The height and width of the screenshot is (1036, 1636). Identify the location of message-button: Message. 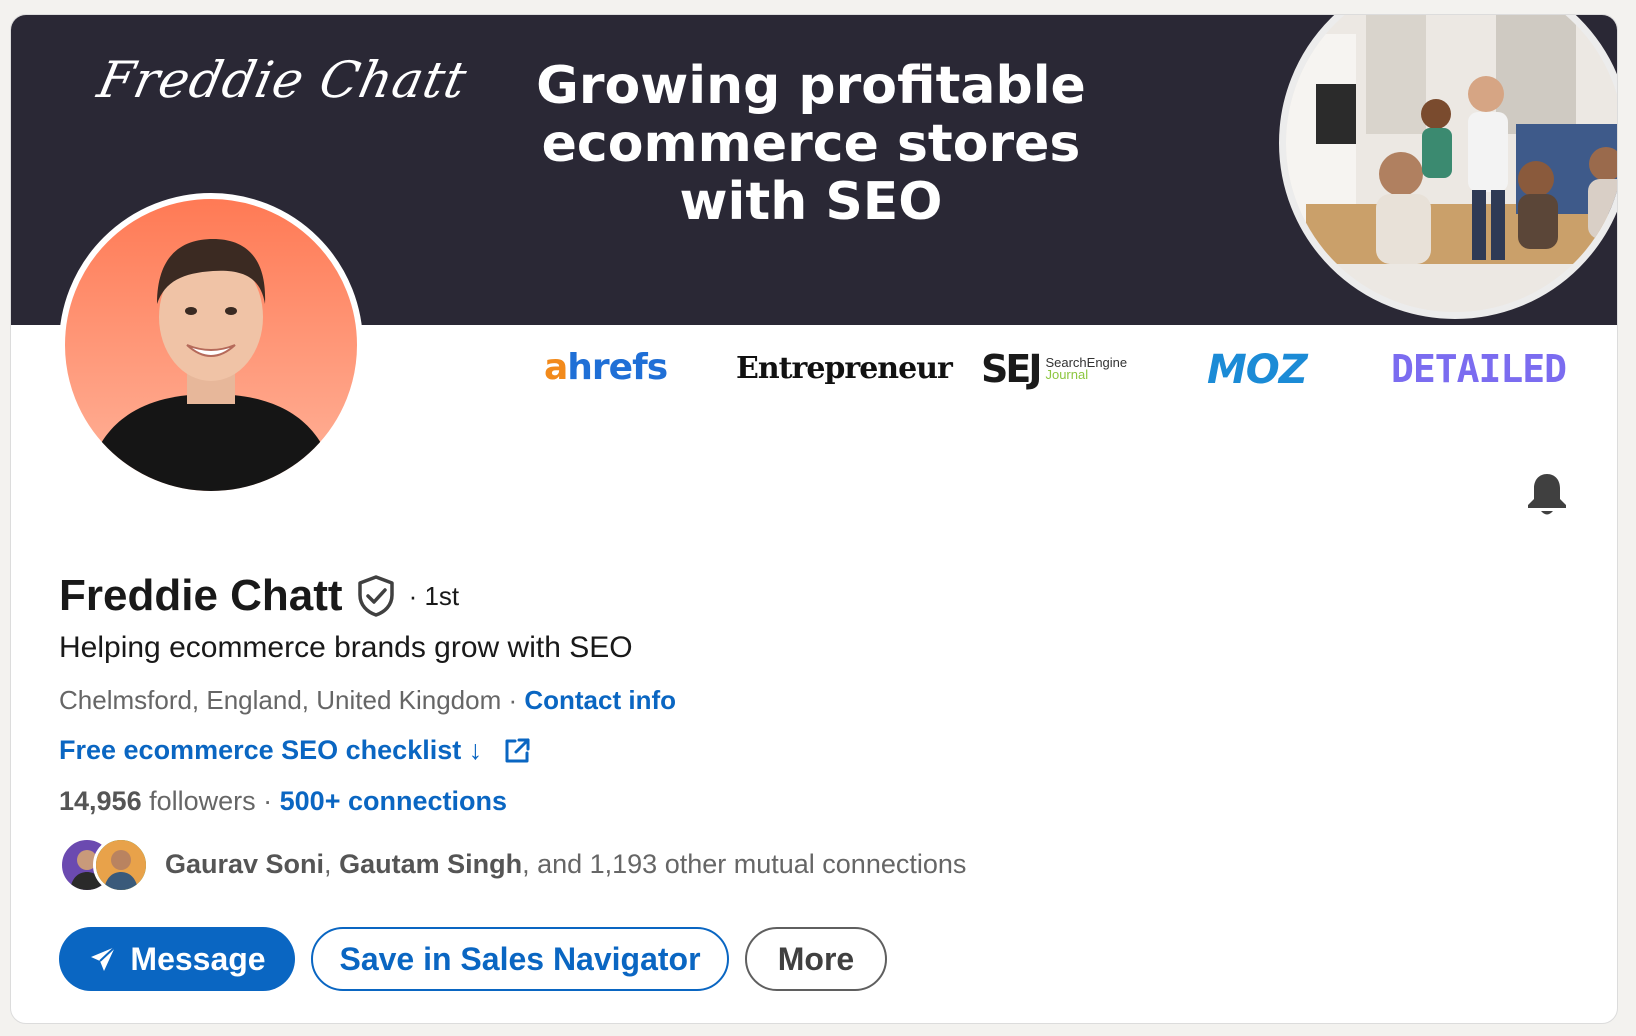
(177, 959).